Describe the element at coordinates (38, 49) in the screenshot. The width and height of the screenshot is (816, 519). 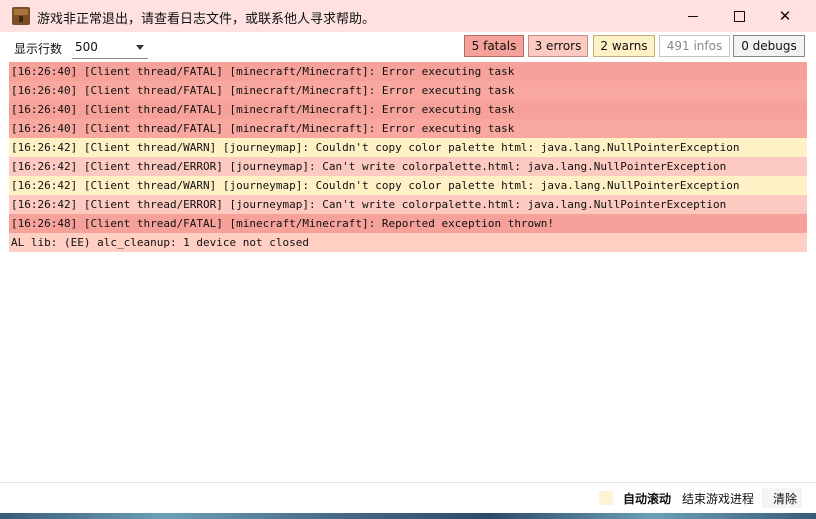
I see `rows-label: 显示行数` at that location.